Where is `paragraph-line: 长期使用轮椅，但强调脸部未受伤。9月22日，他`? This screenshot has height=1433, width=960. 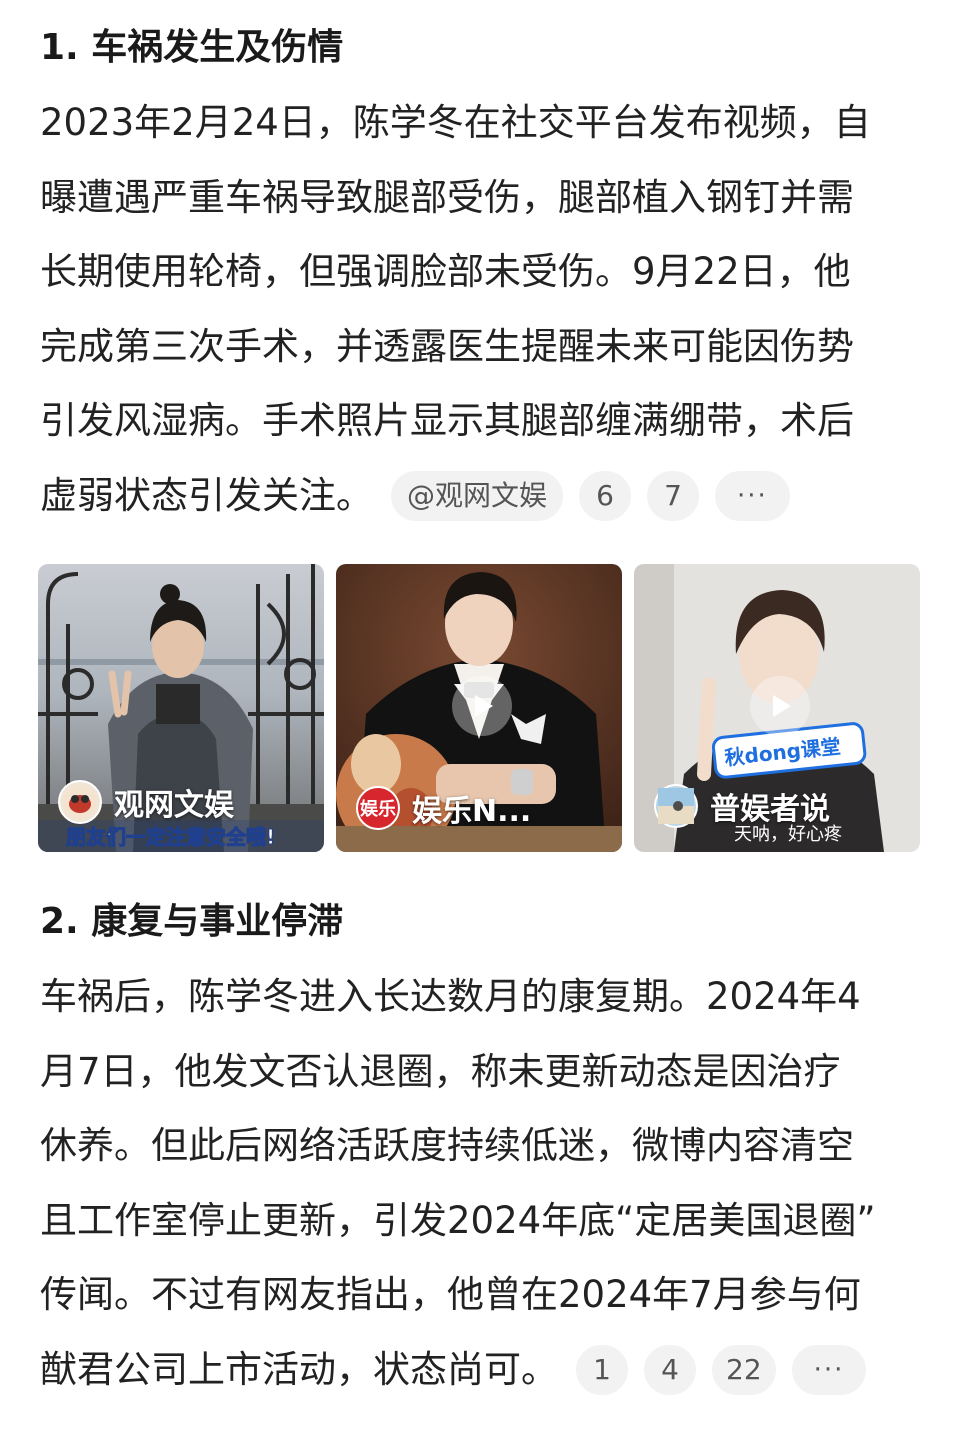 paragraph-line: 长期使用轮椅，但强调脸部未受伤。9月22日，他 is located at coordinates (445, 271).